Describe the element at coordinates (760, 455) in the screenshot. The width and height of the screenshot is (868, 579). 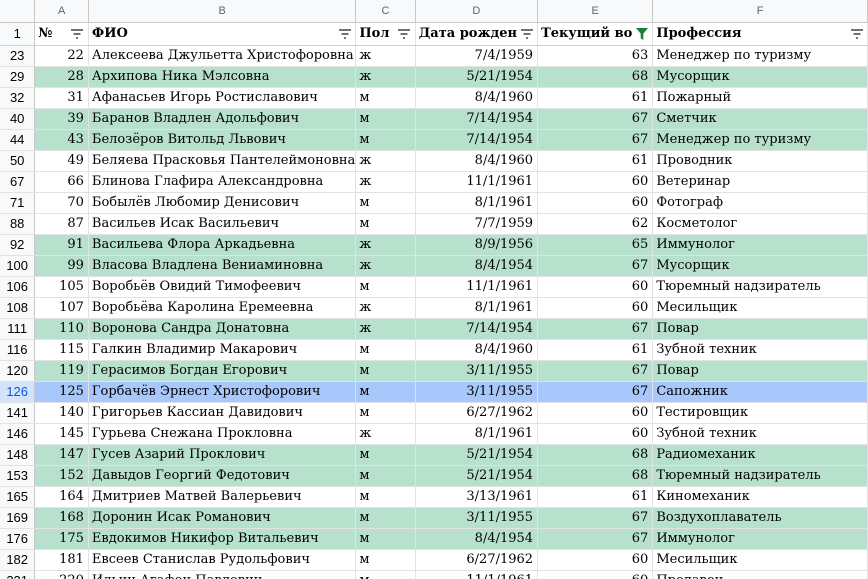
I see `cell-profession: Радиомеханик` at that location.